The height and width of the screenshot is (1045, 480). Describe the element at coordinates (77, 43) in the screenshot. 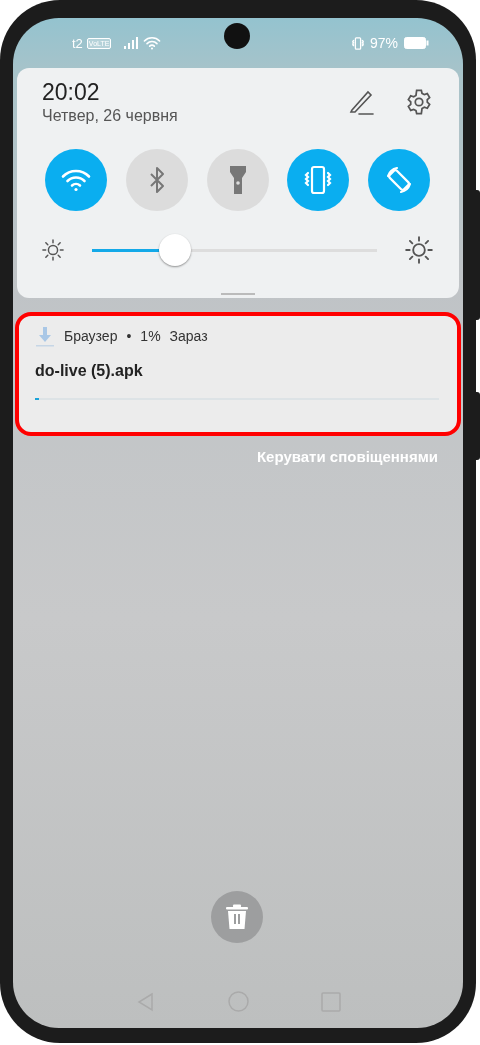

I see `carrier-label: t2` at that location.